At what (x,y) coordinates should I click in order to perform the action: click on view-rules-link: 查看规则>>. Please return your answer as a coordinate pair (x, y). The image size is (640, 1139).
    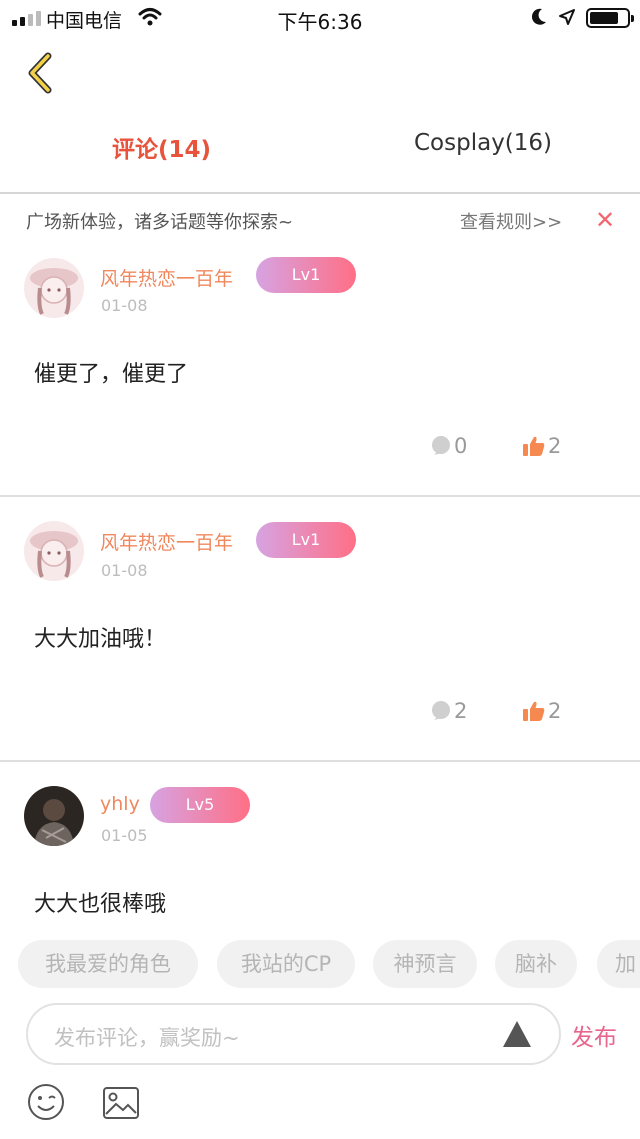
    Looking at the image, I should click on (511, 221).